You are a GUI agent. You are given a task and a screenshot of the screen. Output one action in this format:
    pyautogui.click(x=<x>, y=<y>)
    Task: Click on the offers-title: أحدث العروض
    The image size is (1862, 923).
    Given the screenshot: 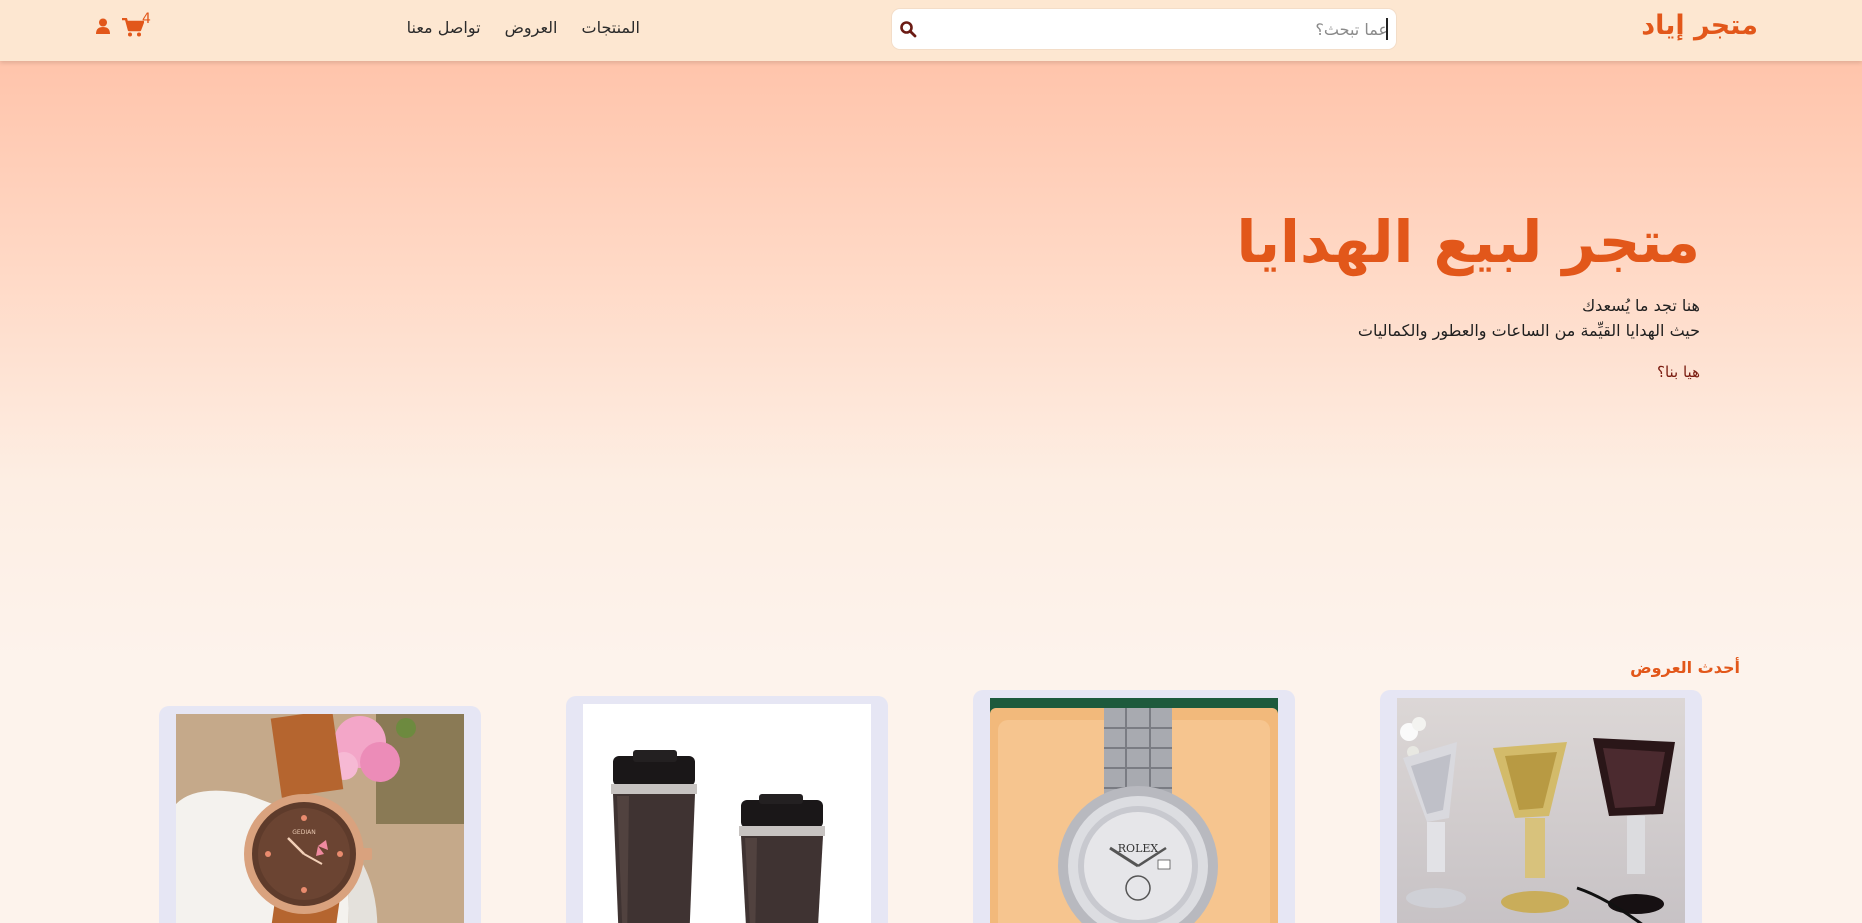 What is the action you would take?
    pyautogui.click(x=1685, y=667)
    